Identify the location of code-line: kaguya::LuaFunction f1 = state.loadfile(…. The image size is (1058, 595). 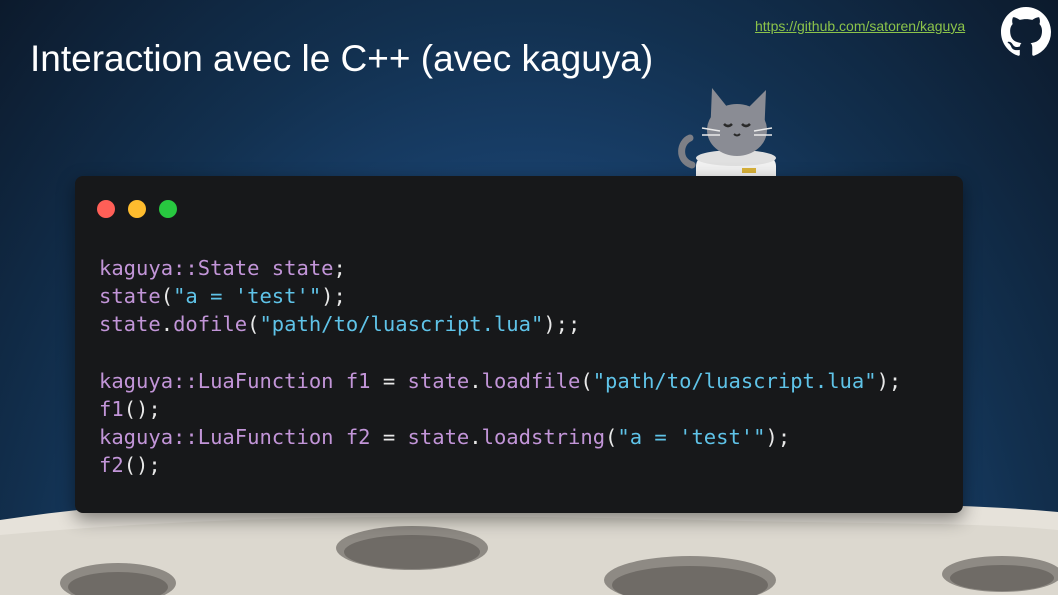
(500, 381).